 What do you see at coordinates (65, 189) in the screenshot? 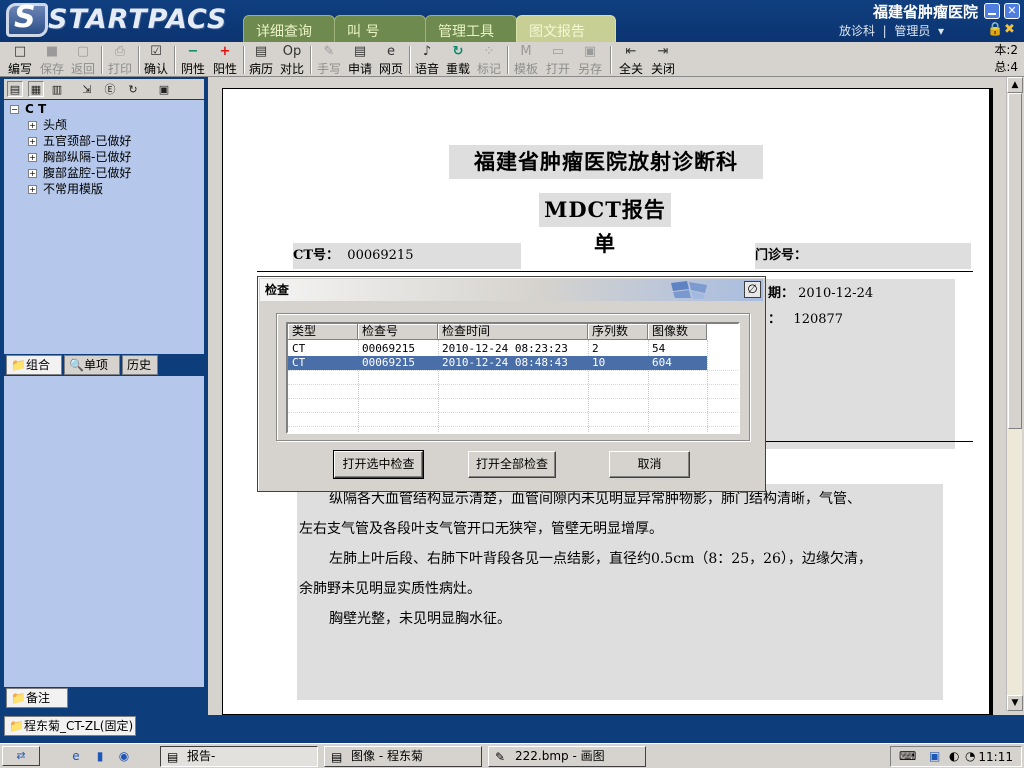
I see `tree-item-uncommon: + 不常用模版` at bounding box center [65, 189].